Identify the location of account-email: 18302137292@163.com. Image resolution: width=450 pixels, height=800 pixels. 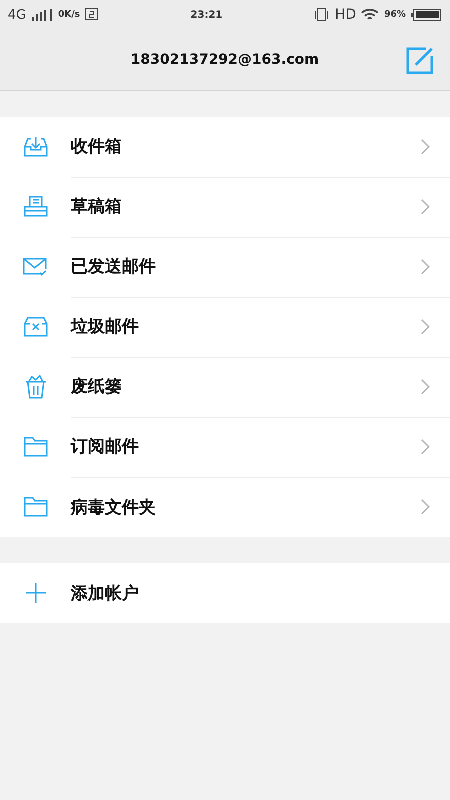
(225, 60).